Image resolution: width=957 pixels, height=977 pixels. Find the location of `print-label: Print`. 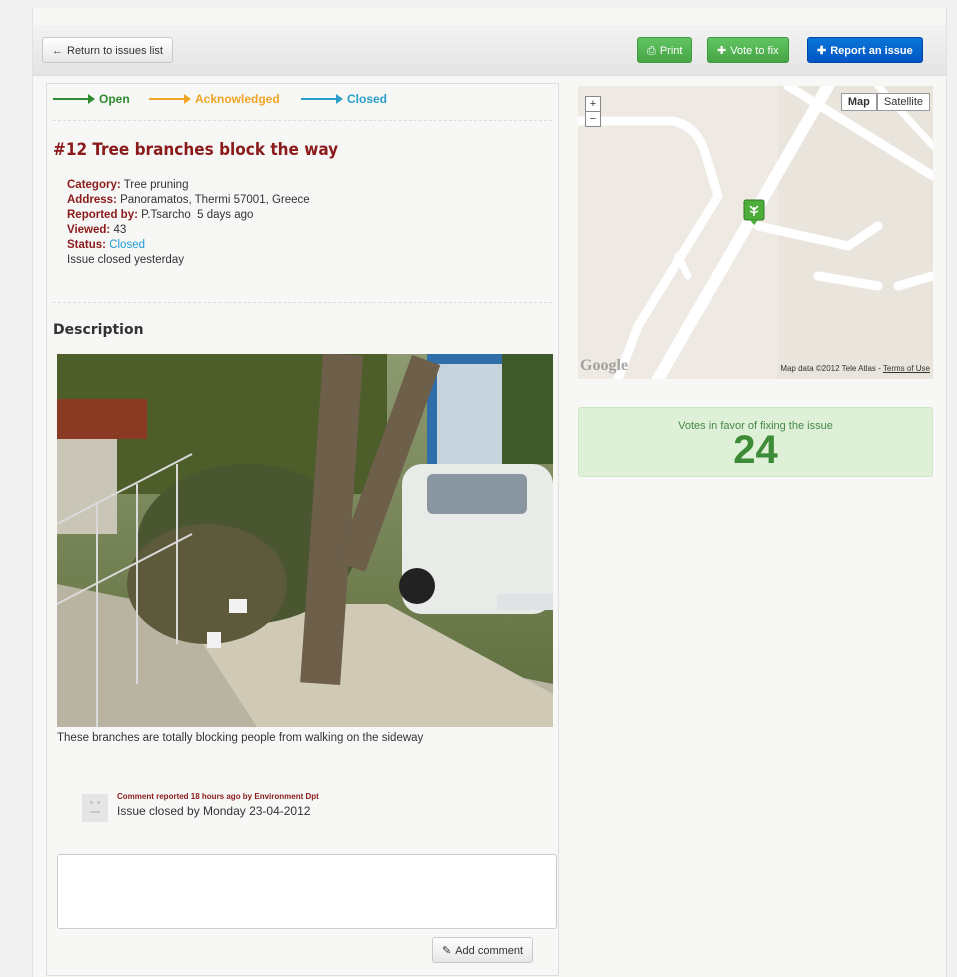

print-label: Print is located at coordinates (671, 51).